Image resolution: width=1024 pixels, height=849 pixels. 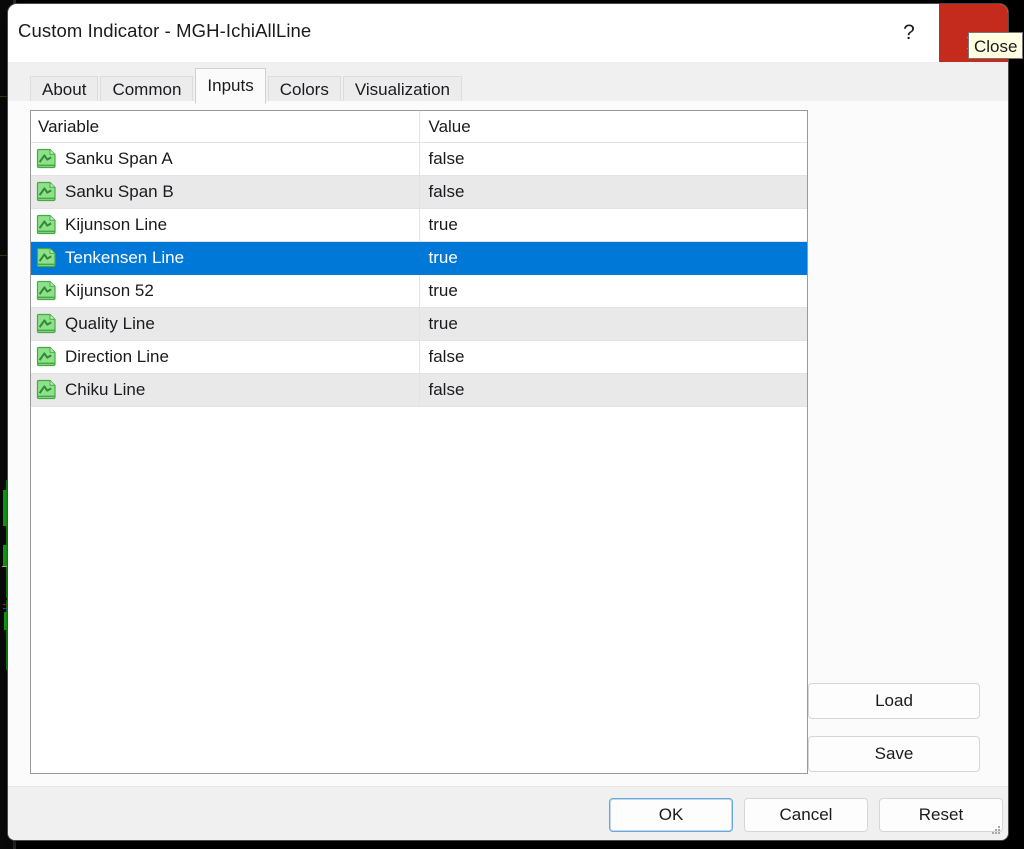 I want to click on cell-variable: Sanku Span A, so click(x=225, y=159).